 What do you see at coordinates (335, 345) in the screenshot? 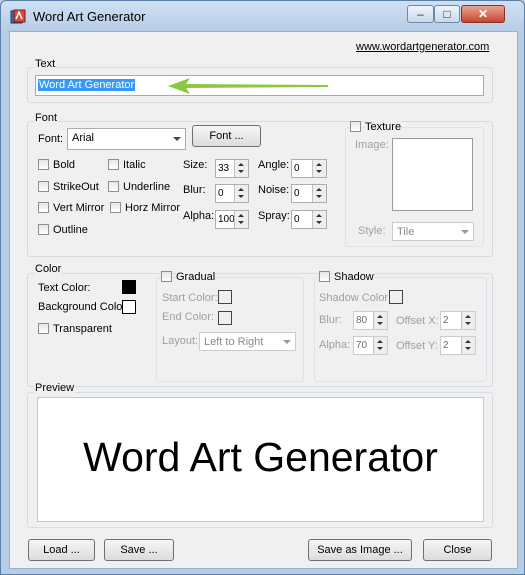
I see `shadow-alpha-label: Alpha:` at bounding box center [335, 345].